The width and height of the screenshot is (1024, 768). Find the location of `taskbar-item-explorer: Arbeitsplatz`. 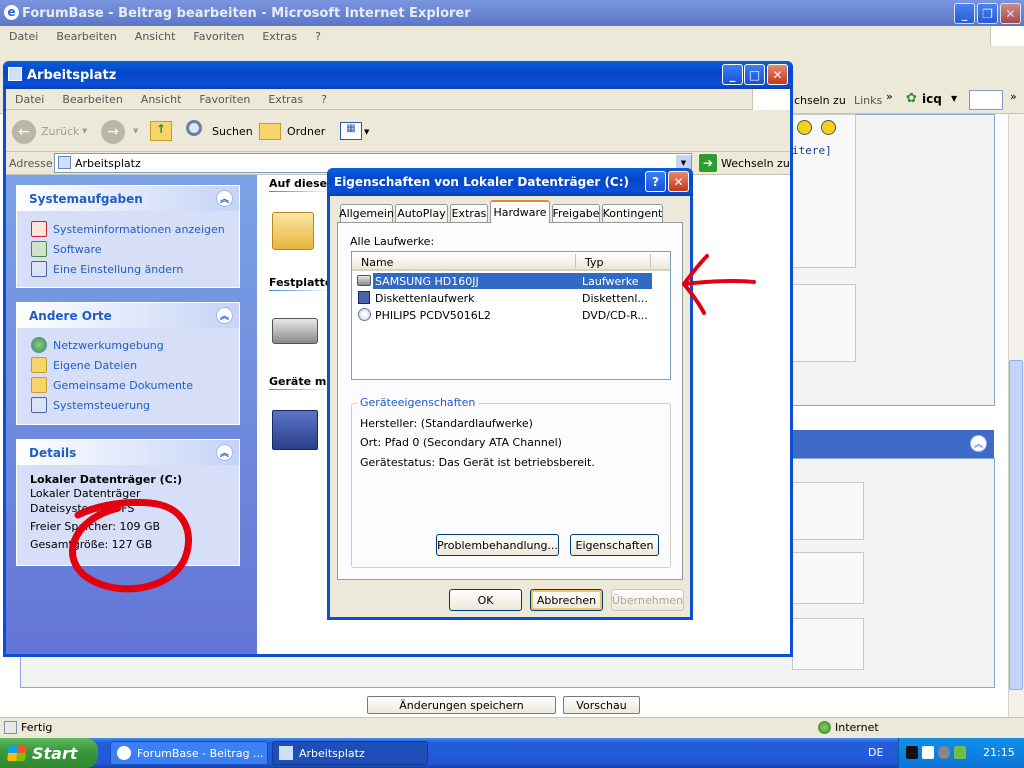

taskbar-item-explorer: Arbeitsplatz is located at coordinates (350, 753).